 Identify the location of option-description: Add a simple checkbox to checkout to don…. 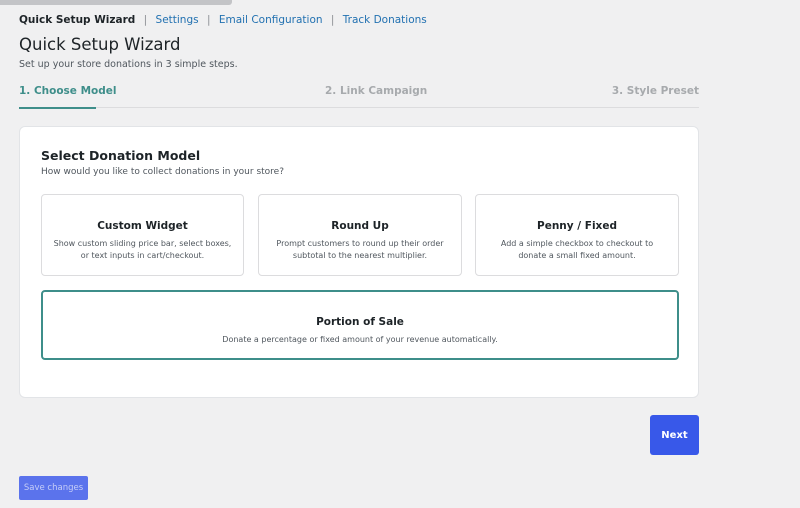
(577, 249).